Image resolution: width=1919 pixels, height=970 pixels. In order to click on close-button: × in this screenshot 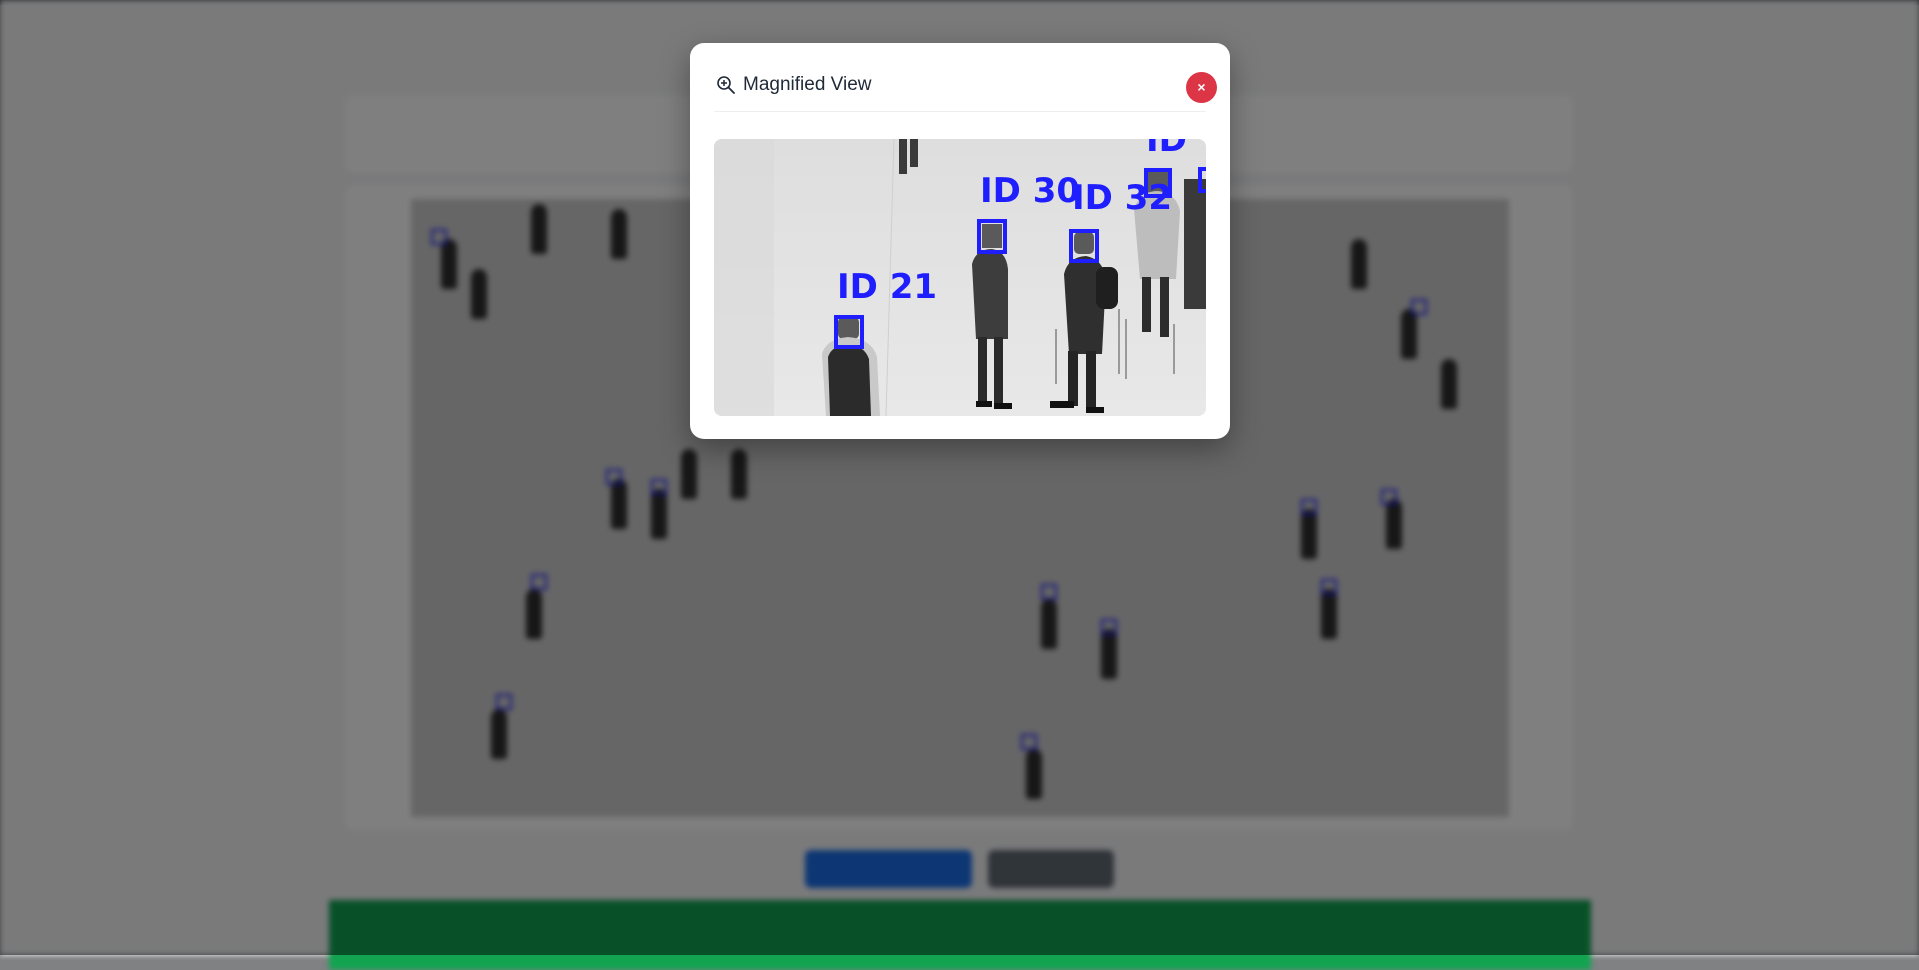, I will do `click(1201, 87)`.